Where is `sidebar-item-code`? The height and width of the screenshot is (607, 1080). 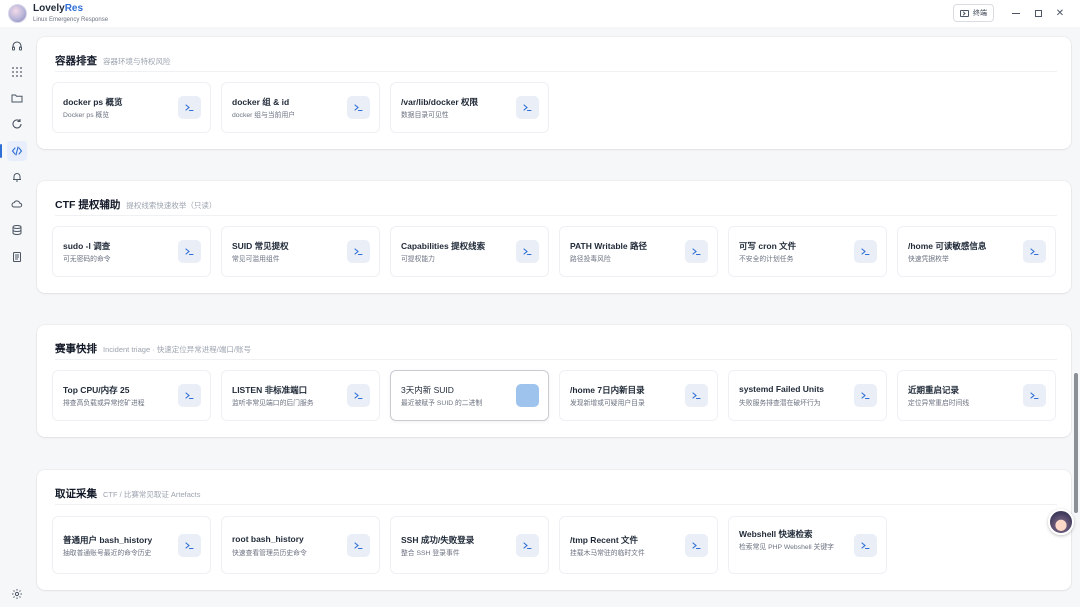 sidebar-item-code is located at coordinates (13, 151).